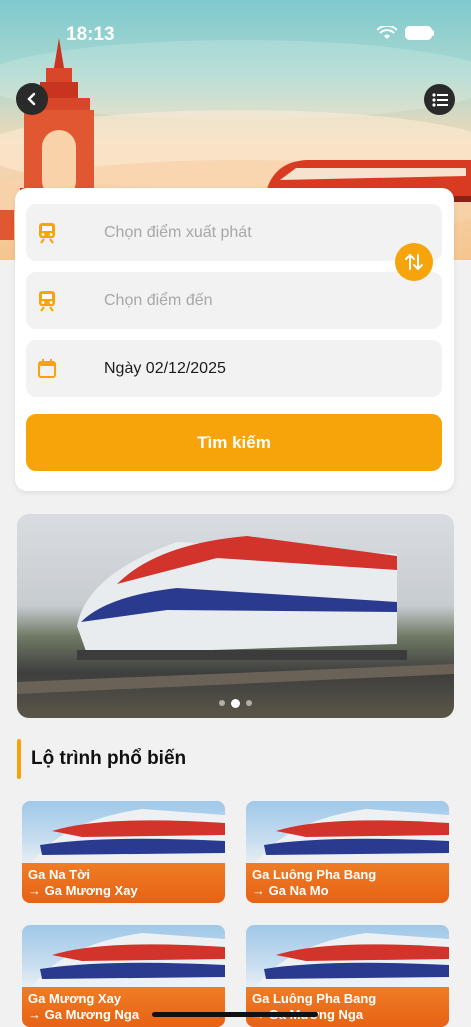  I want to click on search-button: Tìm kiếm, so click(234, 442).